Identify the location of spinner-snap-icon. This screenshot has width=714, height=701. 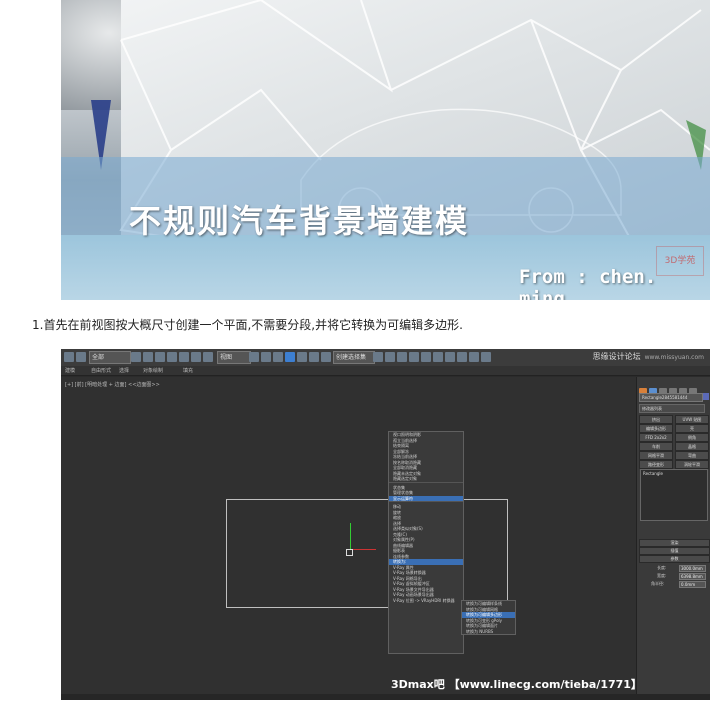
(326, 357).